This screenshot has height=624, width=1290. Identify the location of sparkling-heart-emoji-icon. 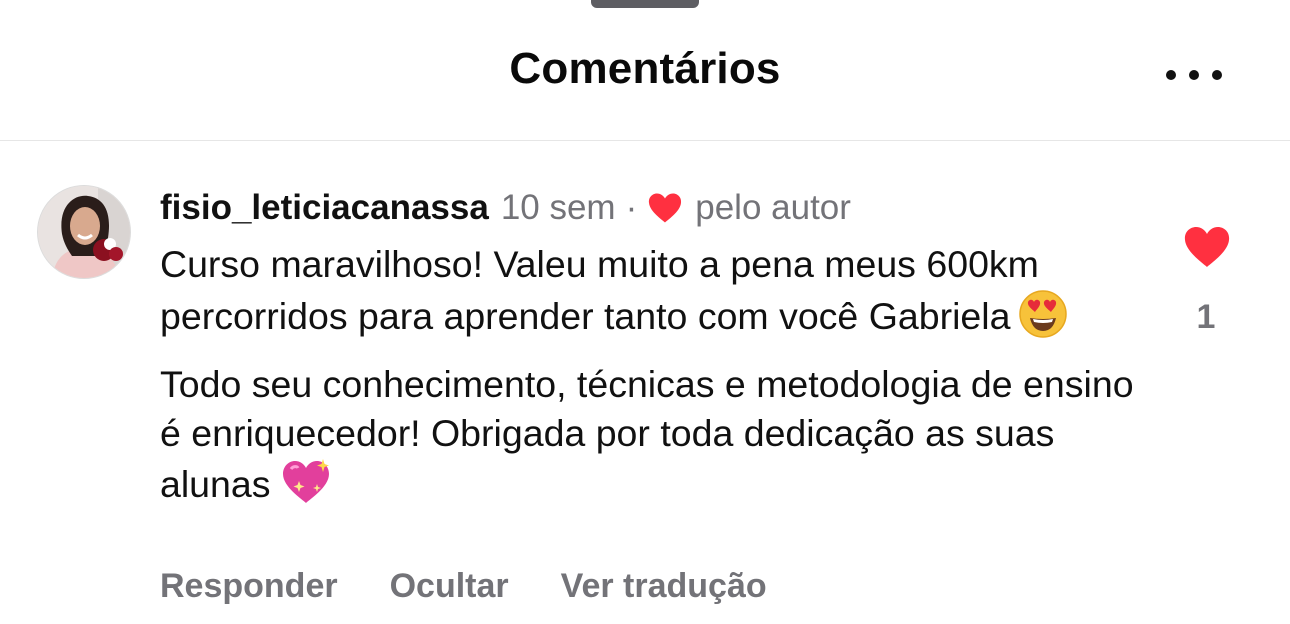
(306, 488).